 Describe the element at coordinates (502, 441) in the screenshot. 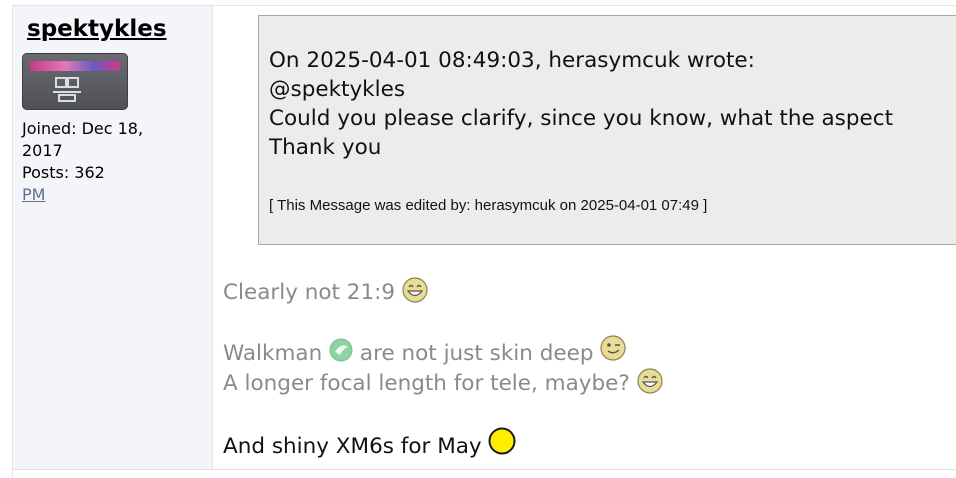

I see `yellow-circle-smiley-icon` at that location.